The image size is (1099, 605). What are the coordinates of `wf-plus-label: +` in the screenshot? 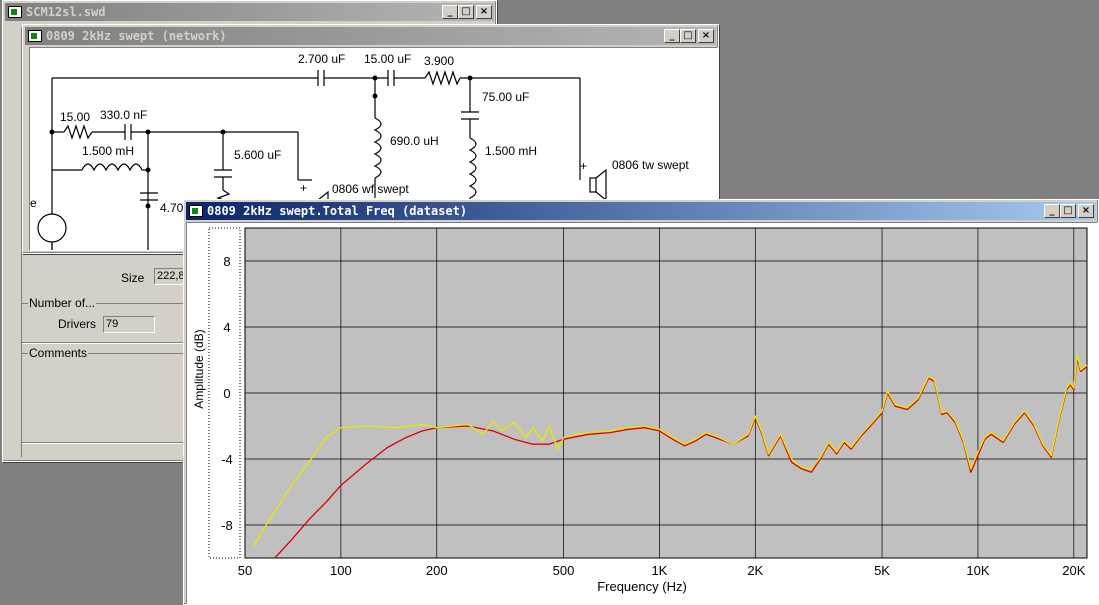 It's located at (304, 188).